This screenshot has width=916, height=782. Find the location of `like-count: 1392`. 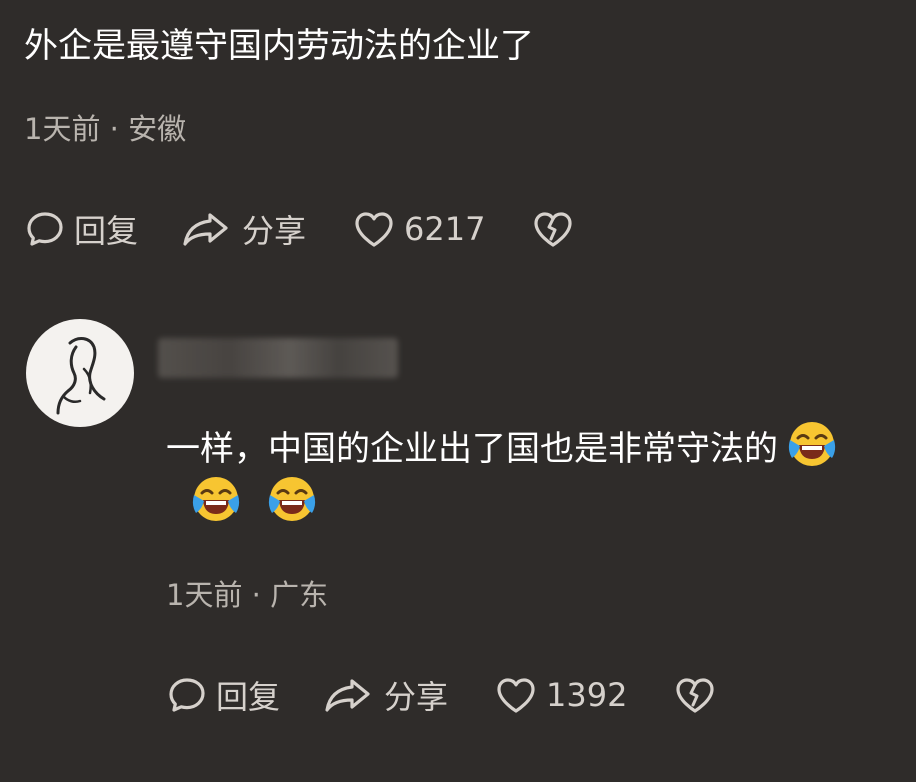

like-count: 1392 is located at coordinates (587, 695).